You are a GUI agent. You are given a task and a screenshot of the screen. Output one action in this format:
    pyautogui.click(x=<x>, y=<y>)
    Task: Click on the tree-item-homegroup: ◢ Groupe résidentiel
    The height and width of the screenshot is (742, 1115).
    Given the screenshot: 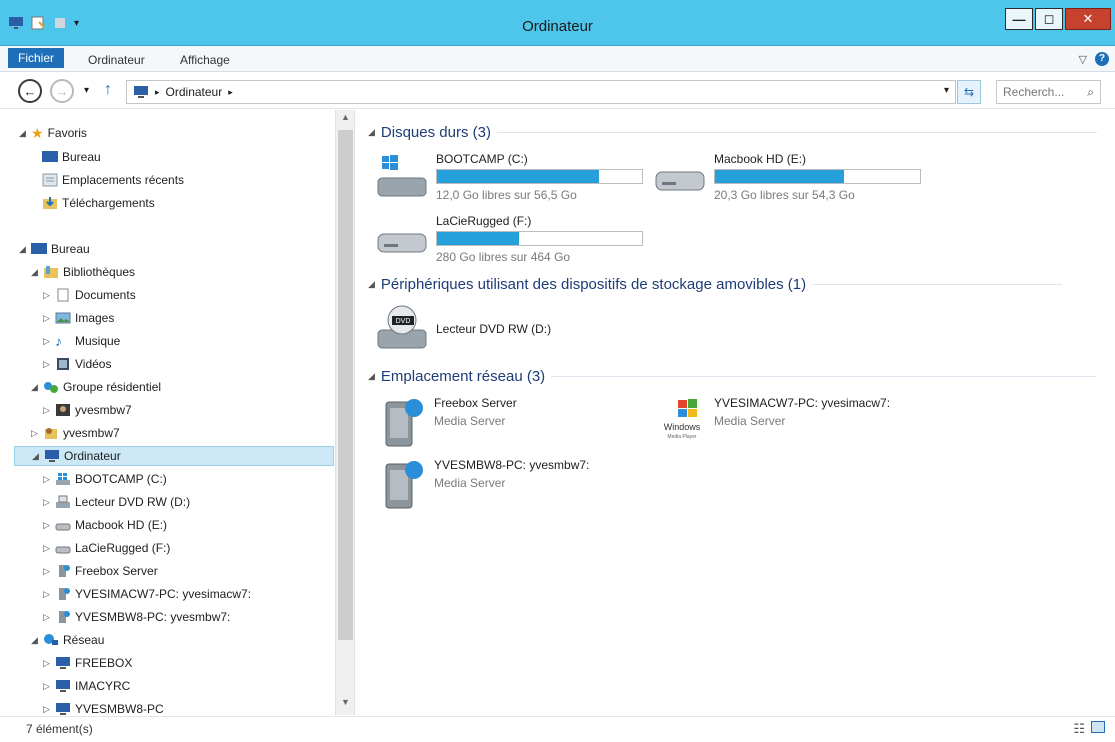 What is the action you would take?
    pyautogui.click(x=95, y=387)
    